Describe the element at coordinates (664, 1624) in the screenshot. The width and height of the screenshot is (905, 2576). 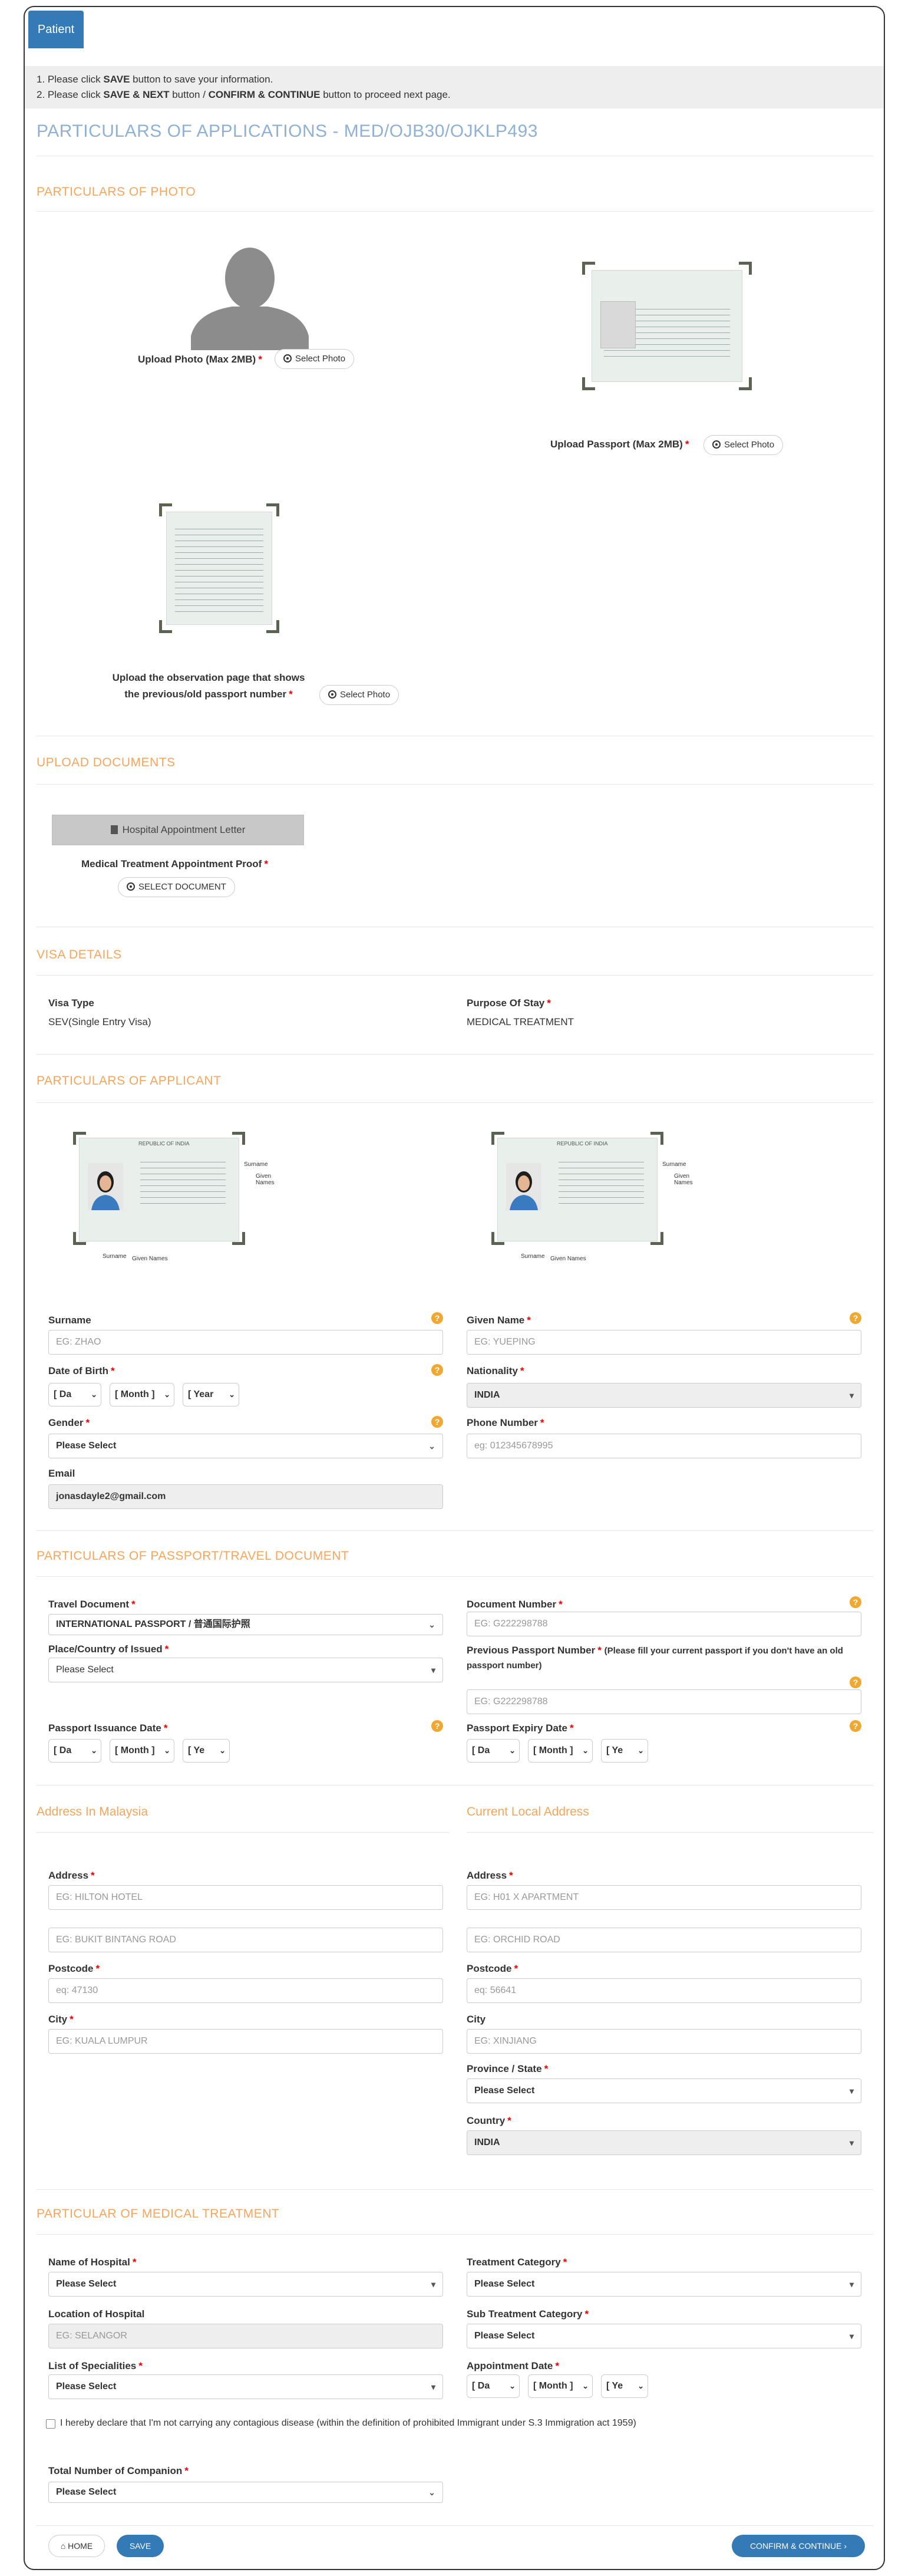
I see `document-number-input: EG: G222298788` at that location.